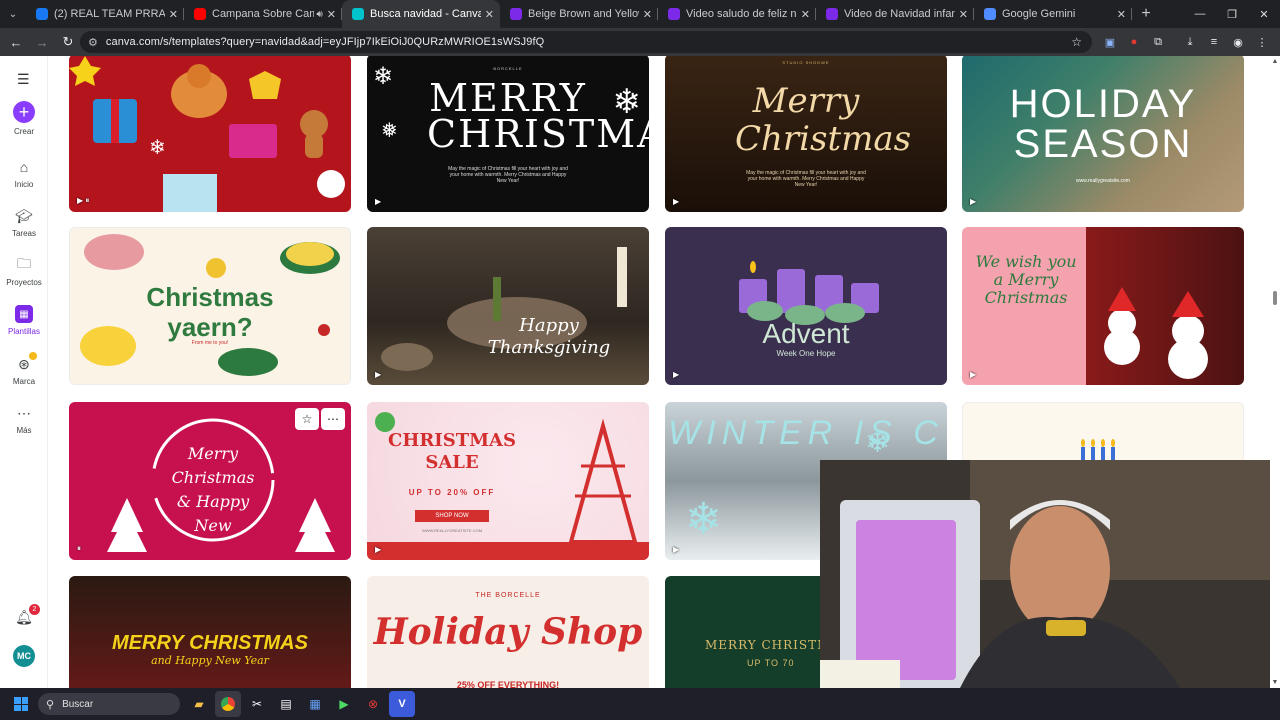 This screenshot has width=1280, height=720. I want to click on site-info-icon: ⚙, so click(93, 42).